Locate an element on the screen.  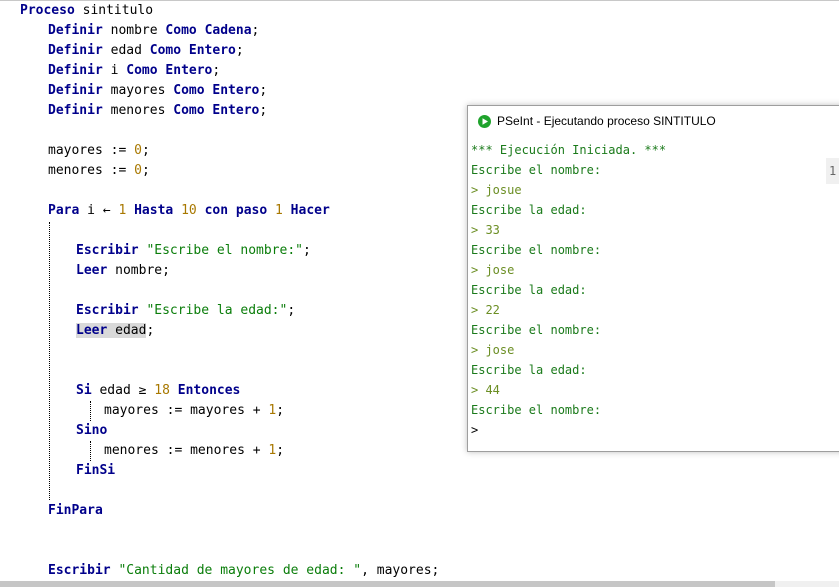
console-input-line: > 22 is located at coordinates (485, 310).